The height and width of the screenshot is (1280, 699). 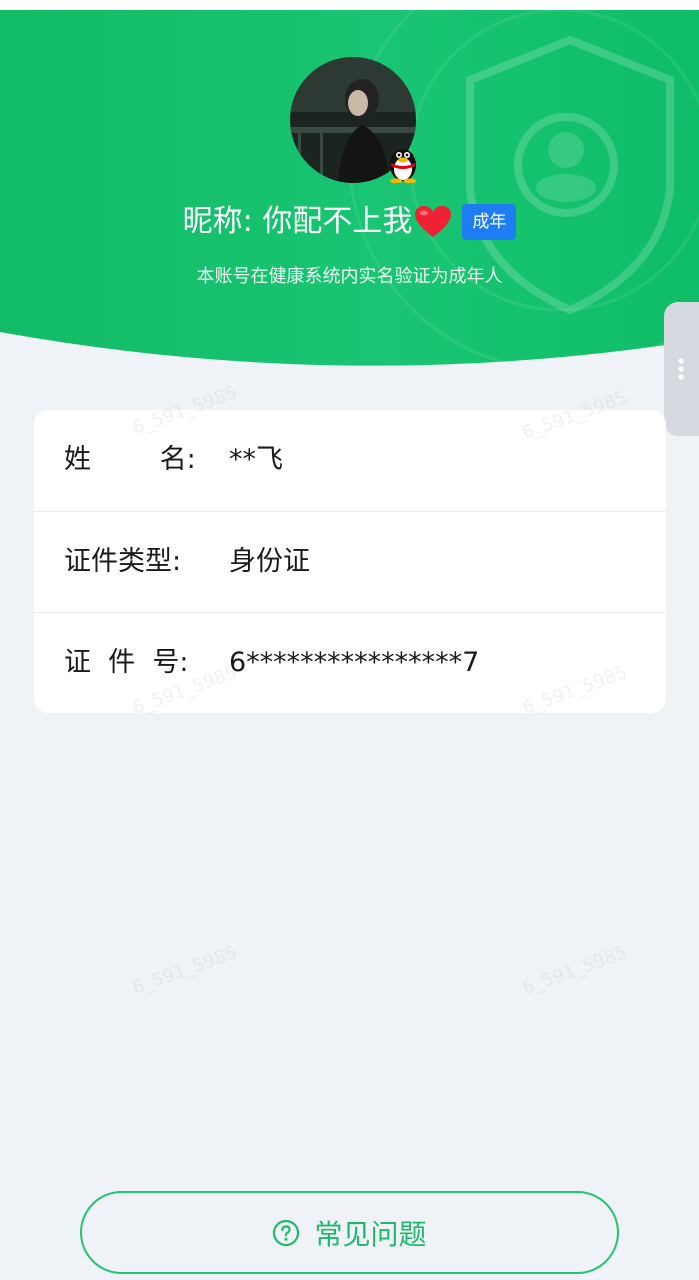 I want to click on nickname: 昵称: 你配不上我, so click(x=297, y=221).